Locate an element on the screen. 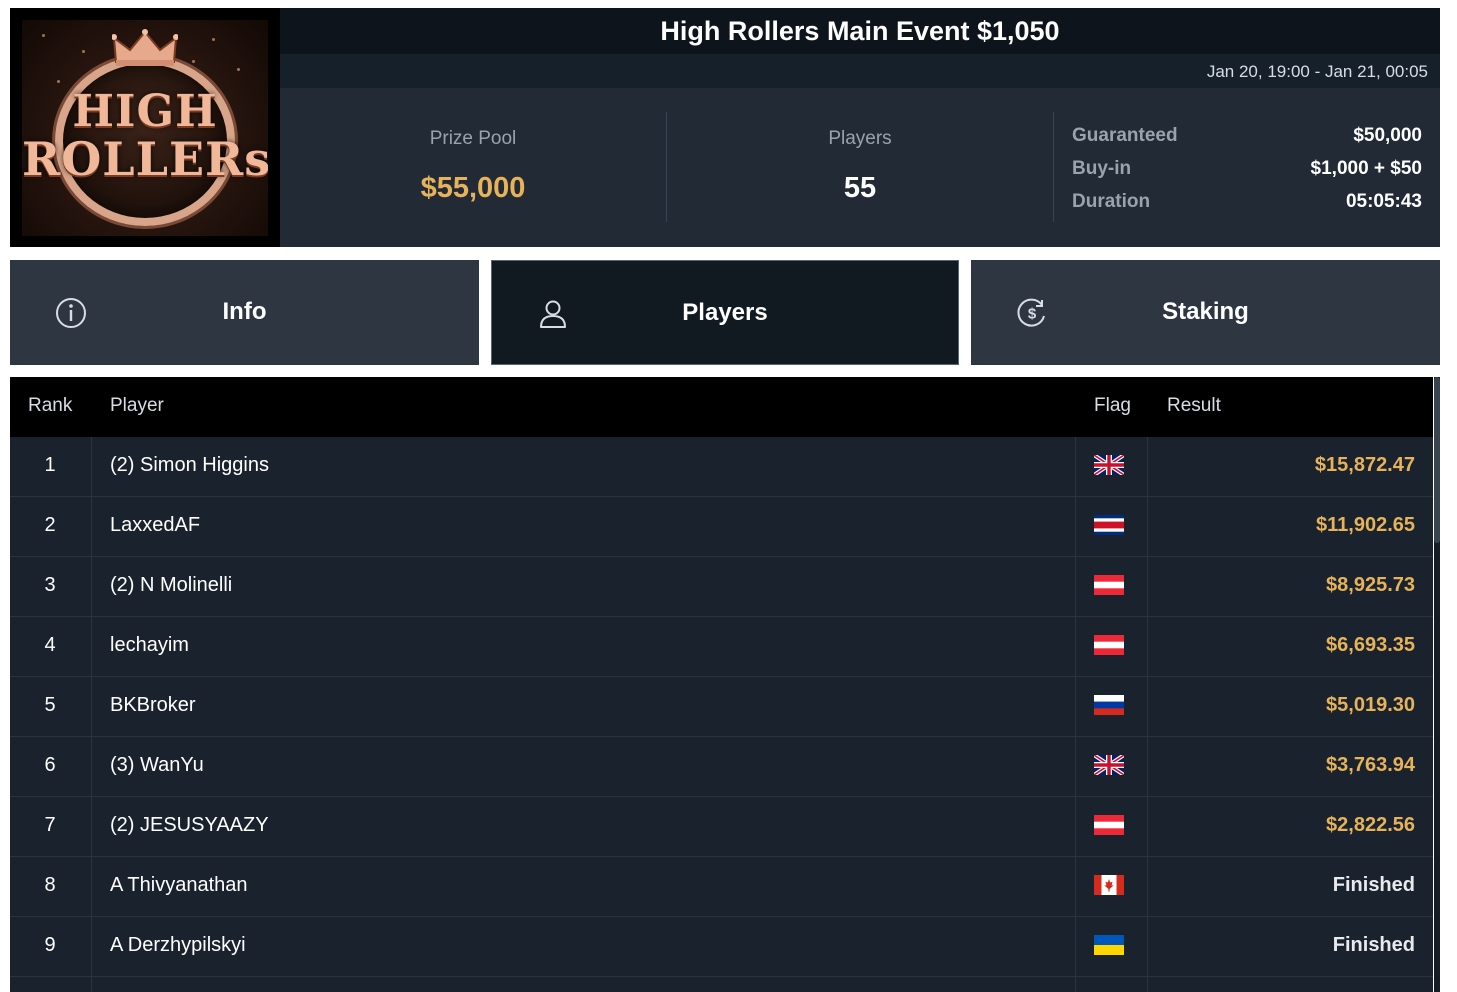 The width and height of the screenshot is (1457, 992). result-cell: $11,902.65 is located at coordinates (1365, 525).